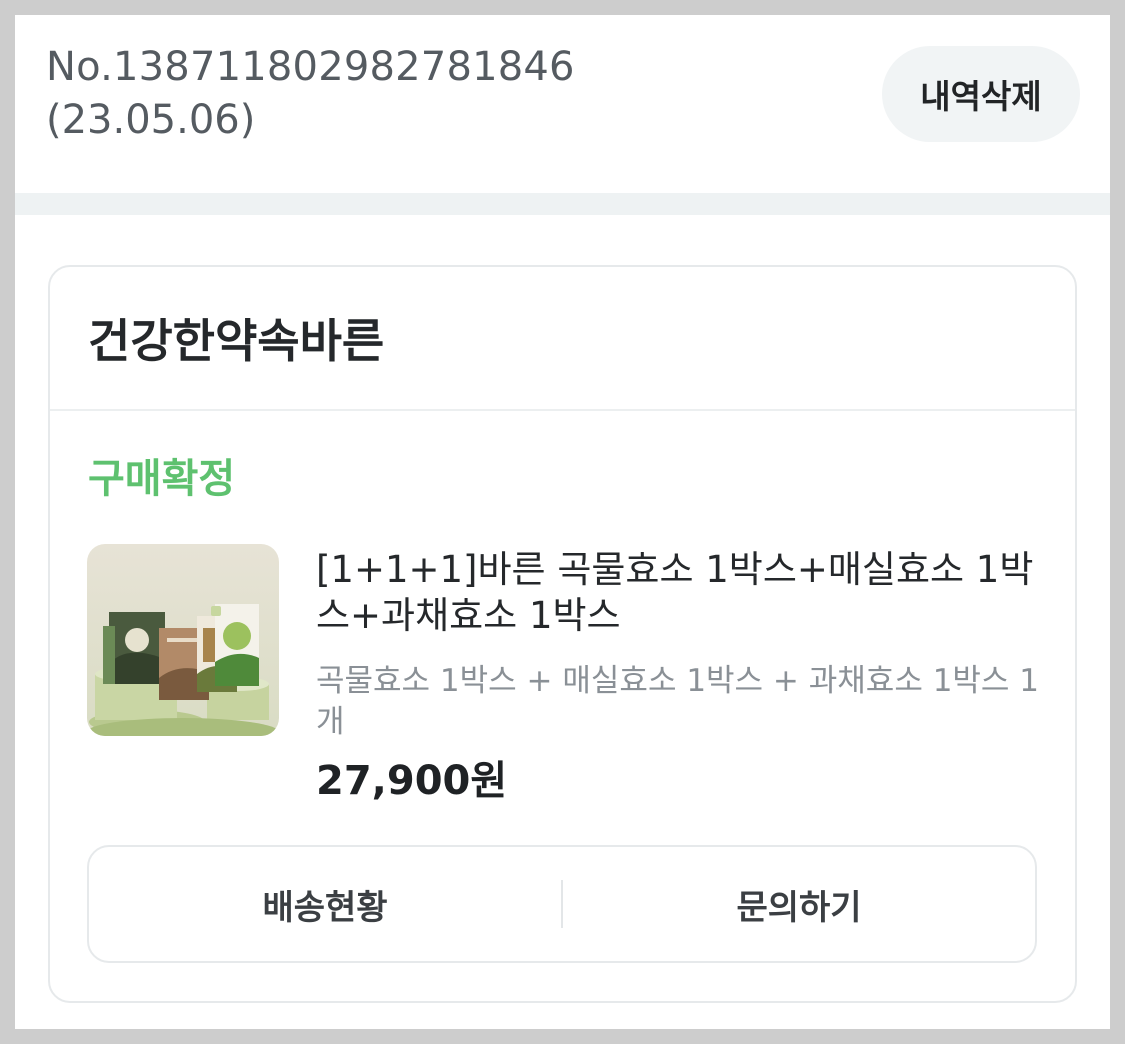 The height and width of the screenshot is (1044, 1125). Describe the element at coordinates (799, 904) in the screenshot. I see `inquiry-button: 문의하기` at that location.